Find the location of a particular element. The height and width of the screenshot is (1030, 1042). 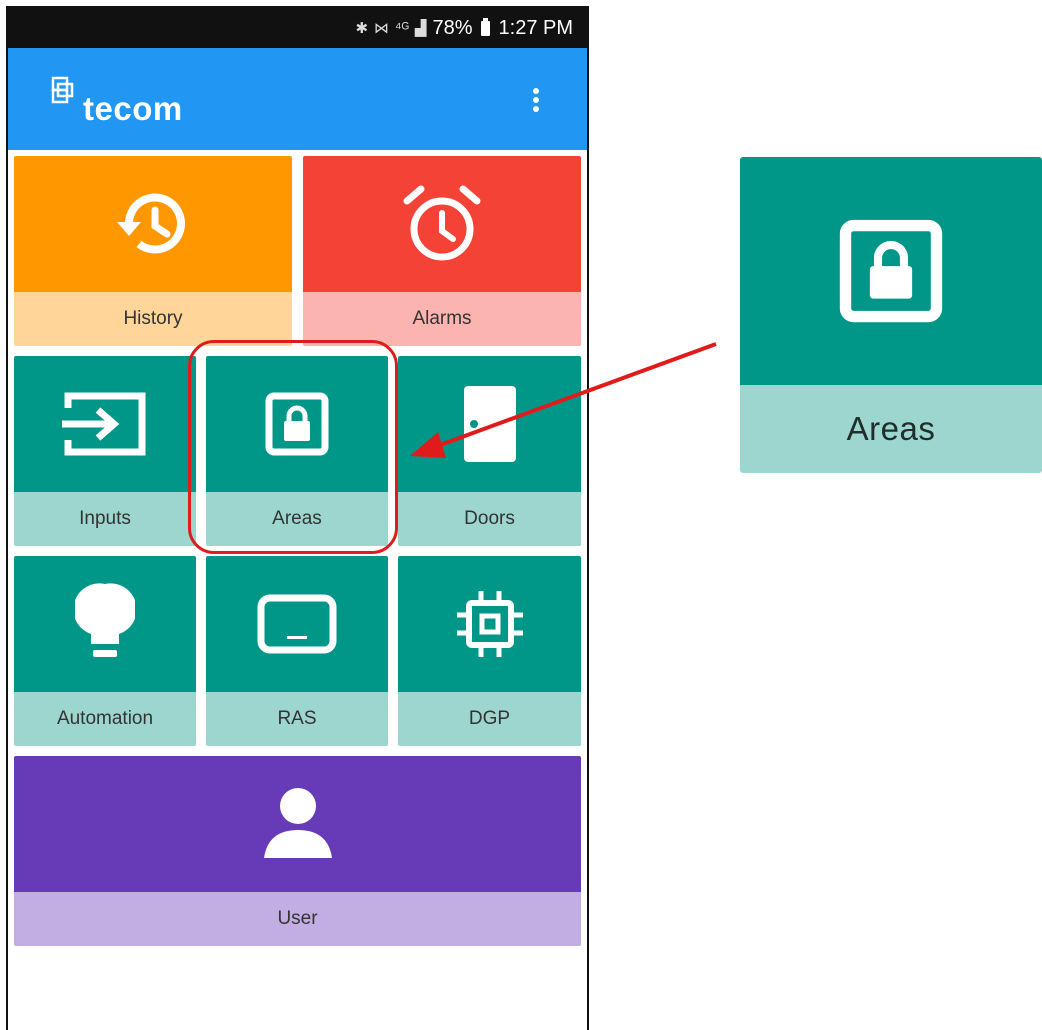

tile-history: History is located at coordinates (153, 251).